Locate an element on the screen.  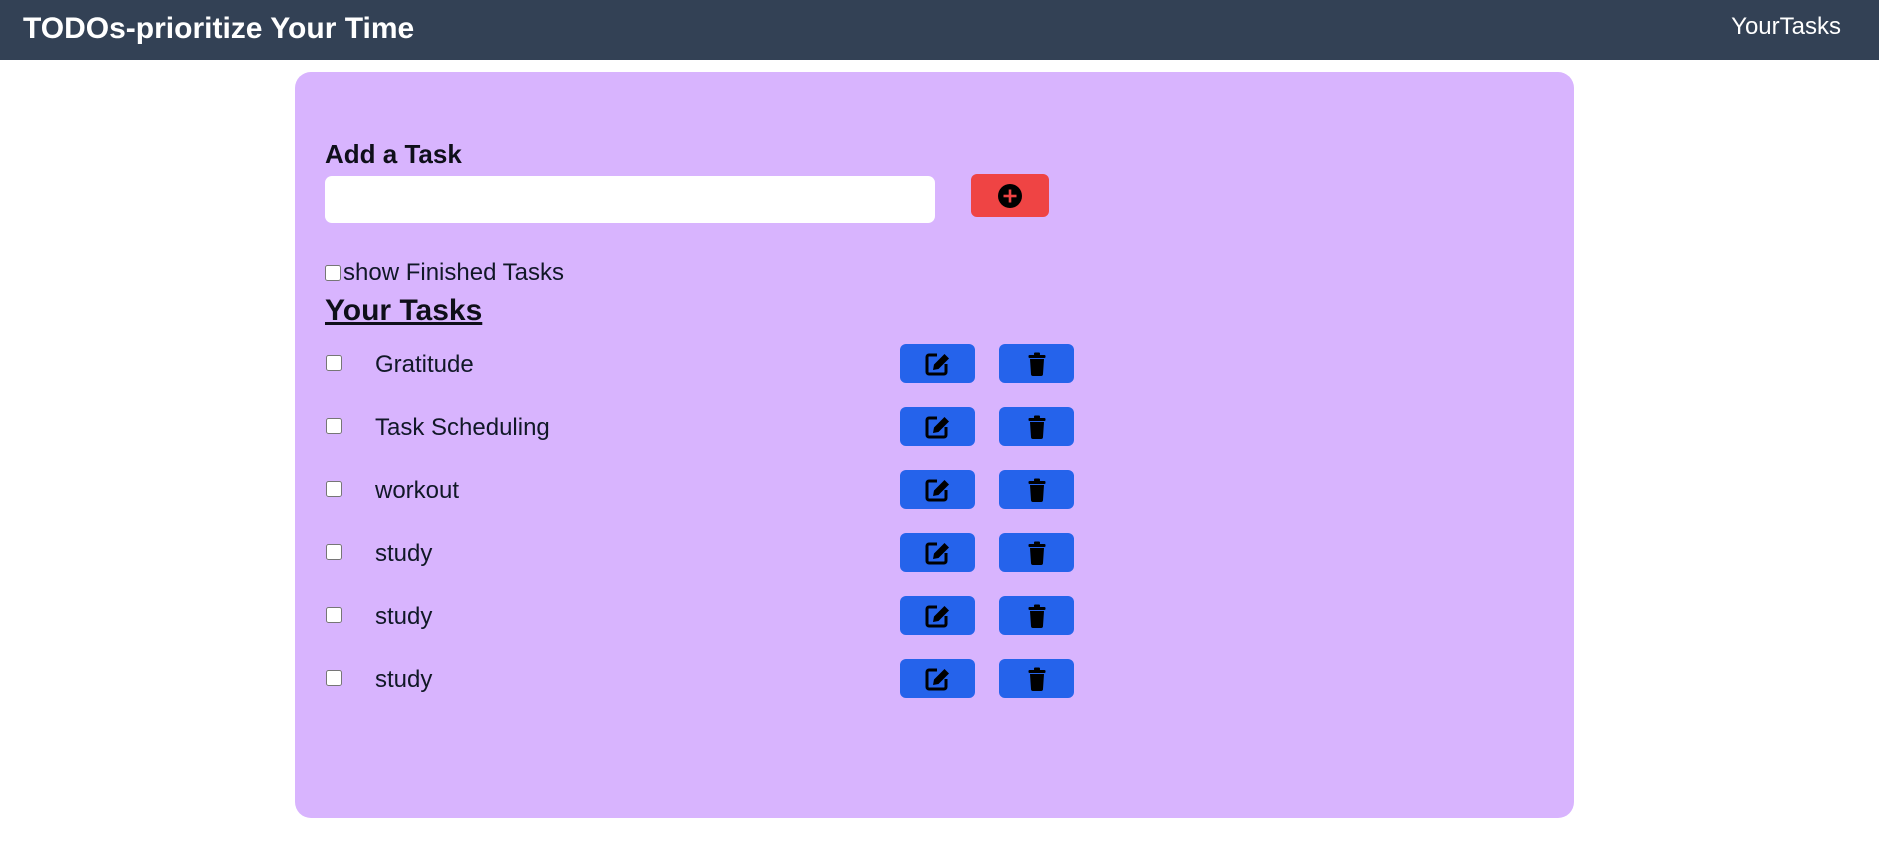
app-title: TODOs-prioritize Your Time is located at coordinates (219, 28).